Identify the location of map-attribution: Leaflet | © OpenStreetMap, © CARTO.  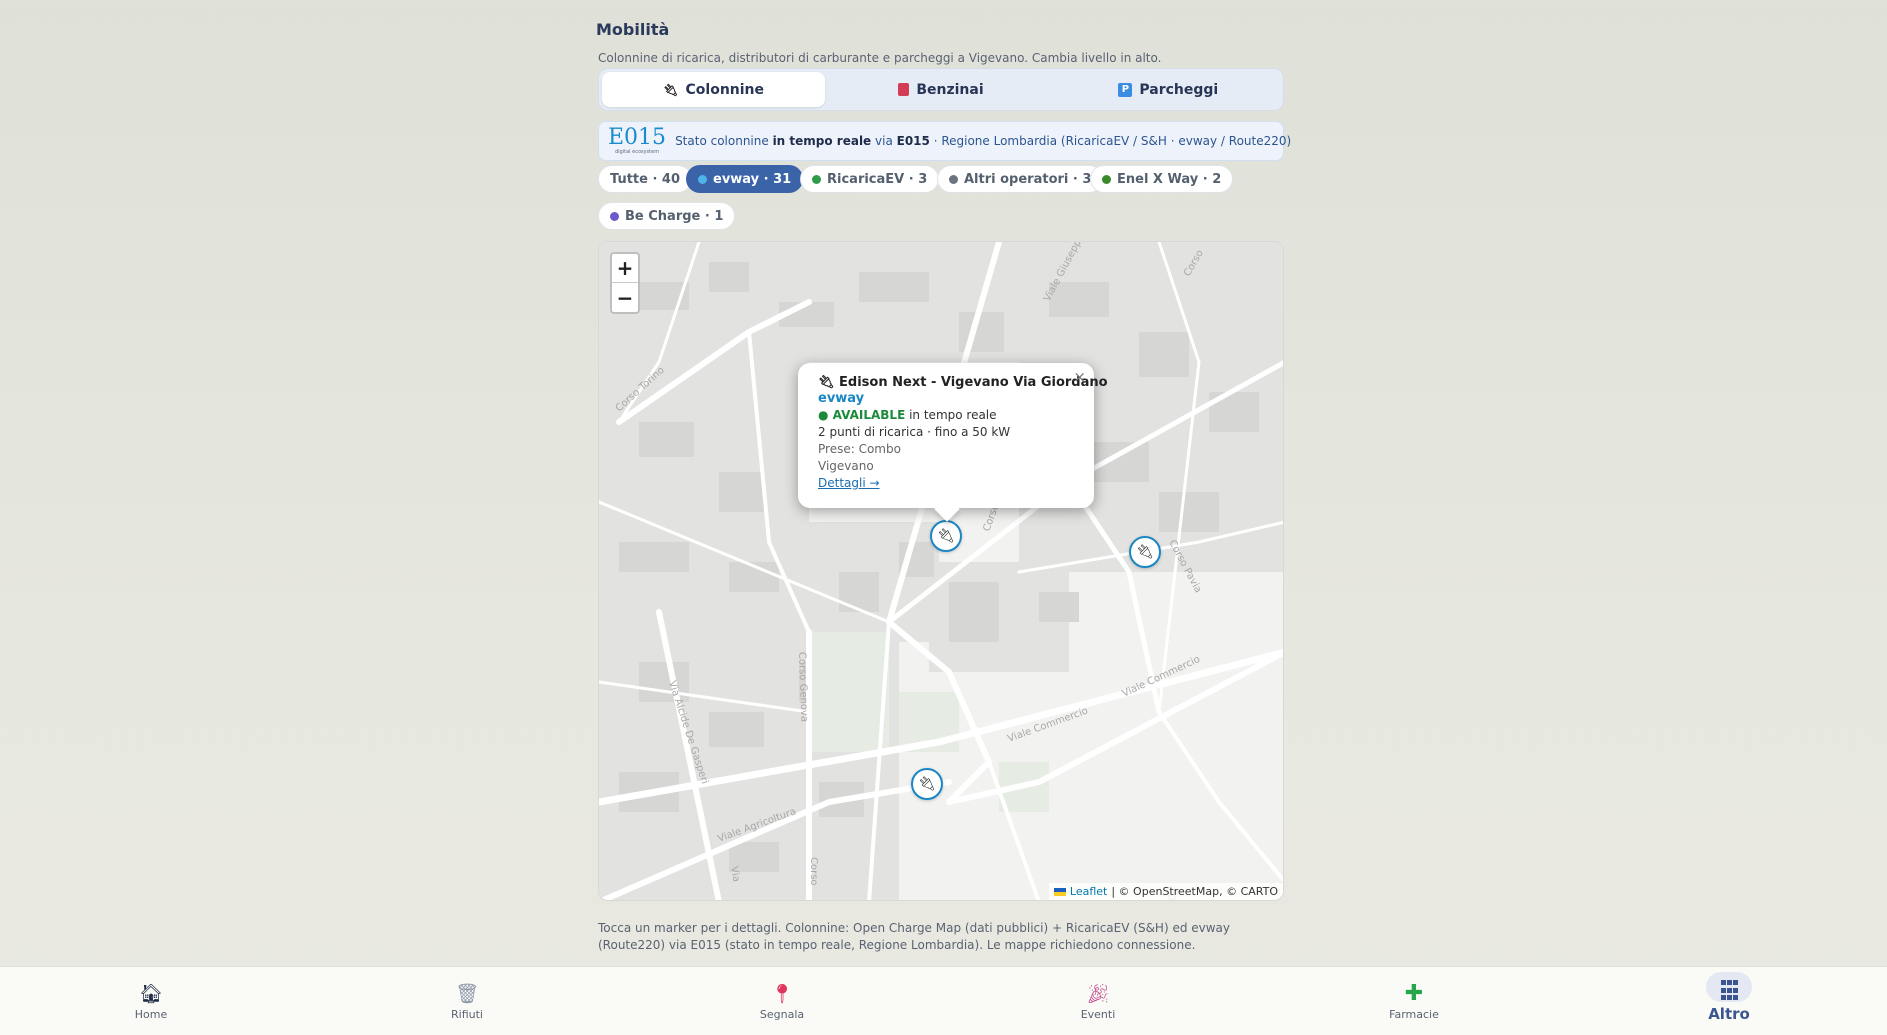
(1165, 891).